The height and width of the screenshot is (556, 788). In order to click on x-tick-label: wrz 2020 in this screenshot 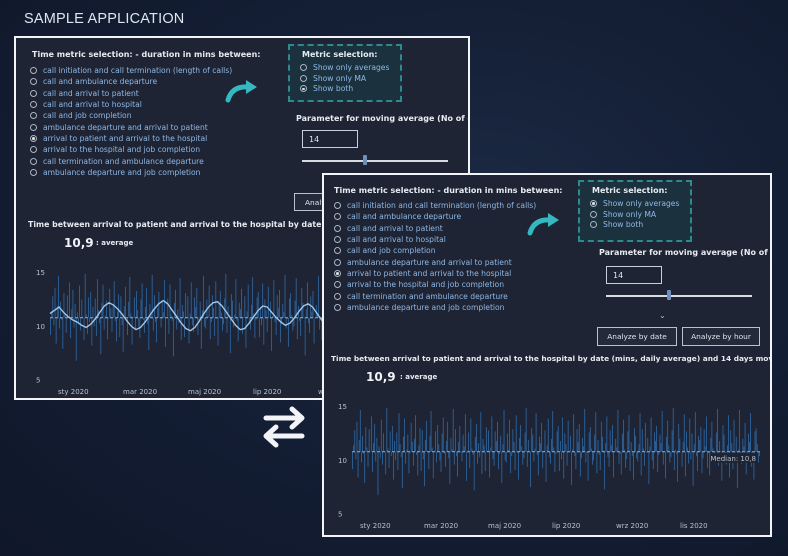, I will do `click(632, 526)`.